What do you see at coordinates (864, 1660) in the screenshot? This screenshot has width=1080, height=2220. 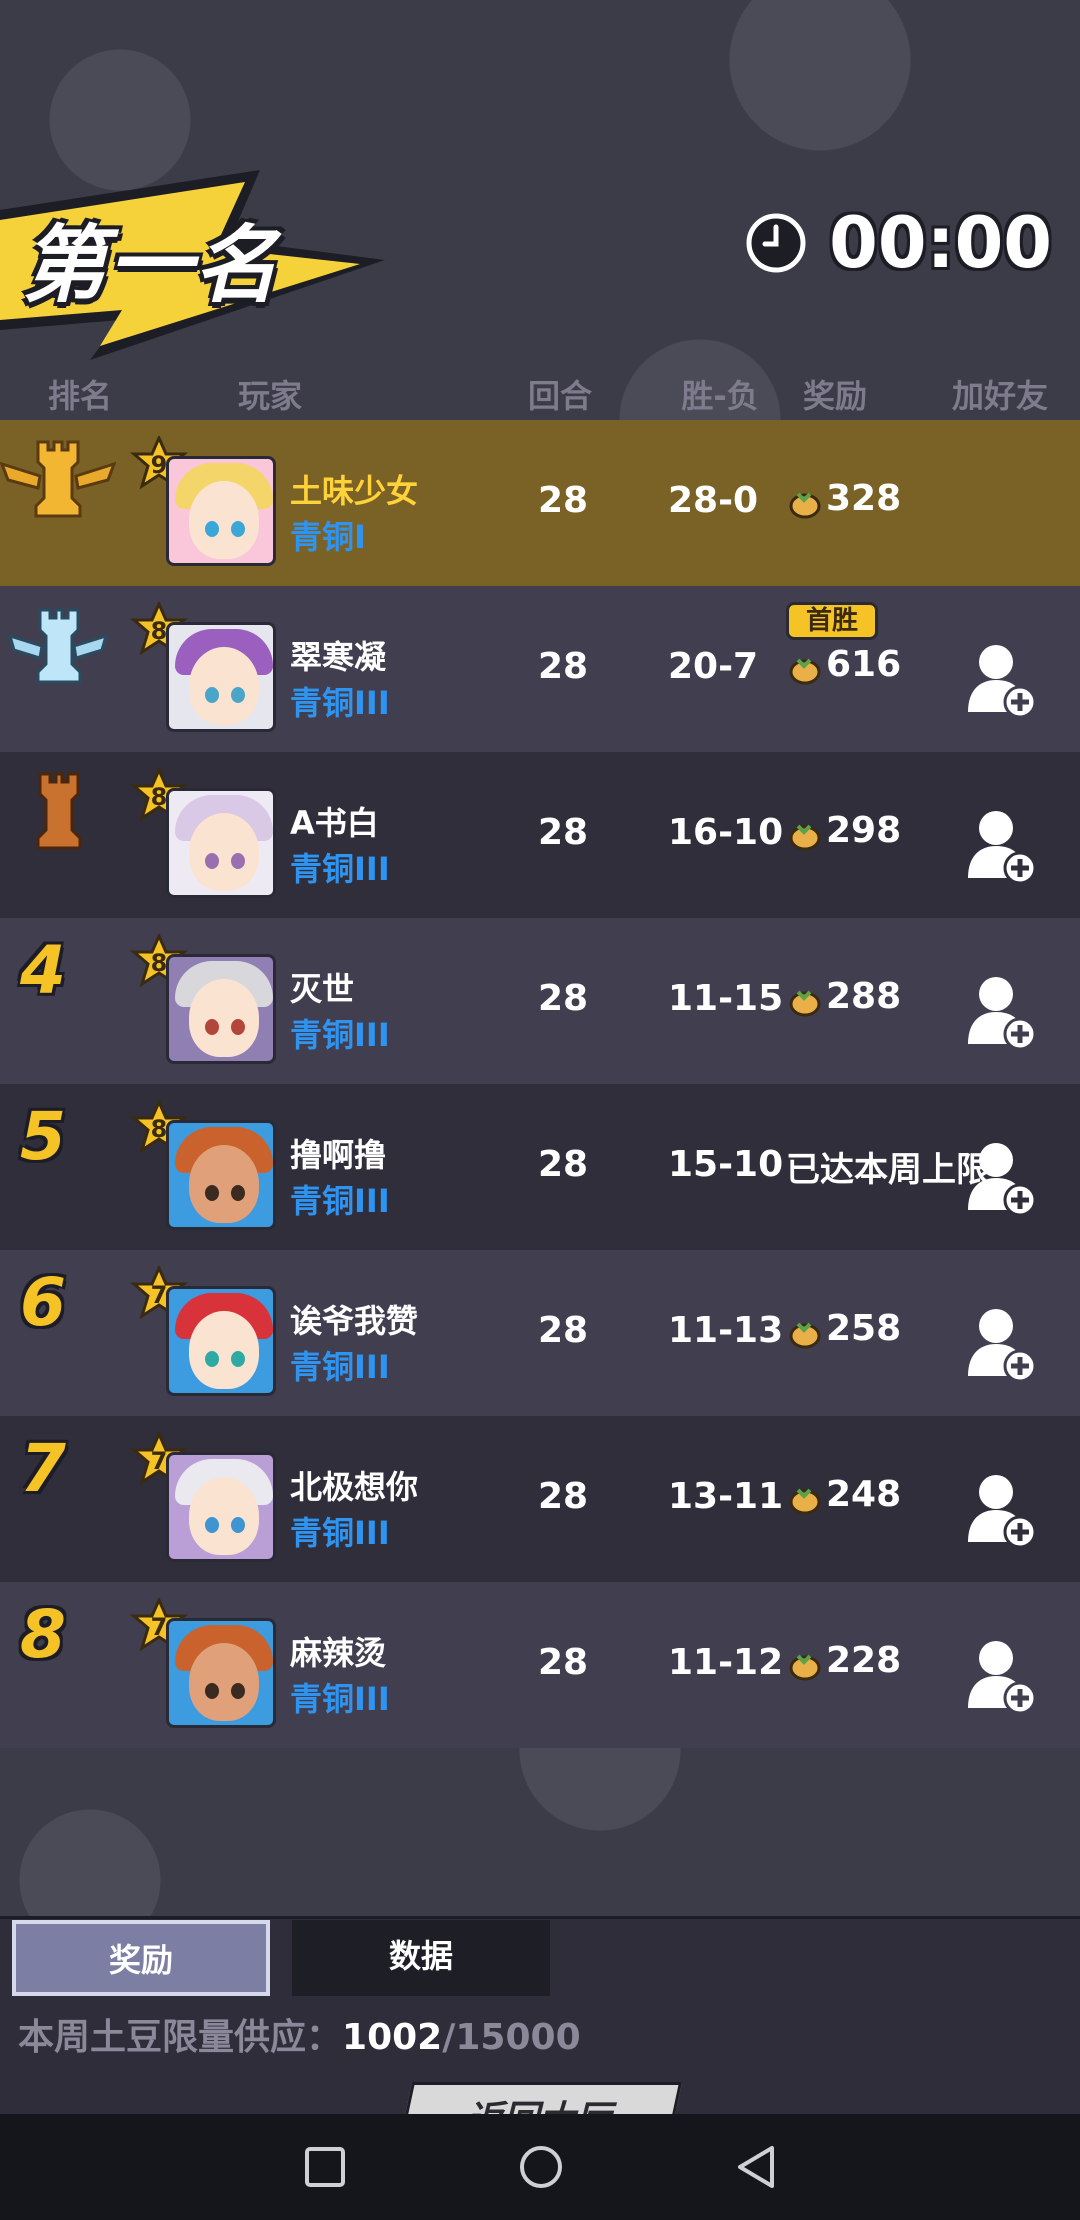 I see `reward-value: 228` at bounding box center [864, 1660].